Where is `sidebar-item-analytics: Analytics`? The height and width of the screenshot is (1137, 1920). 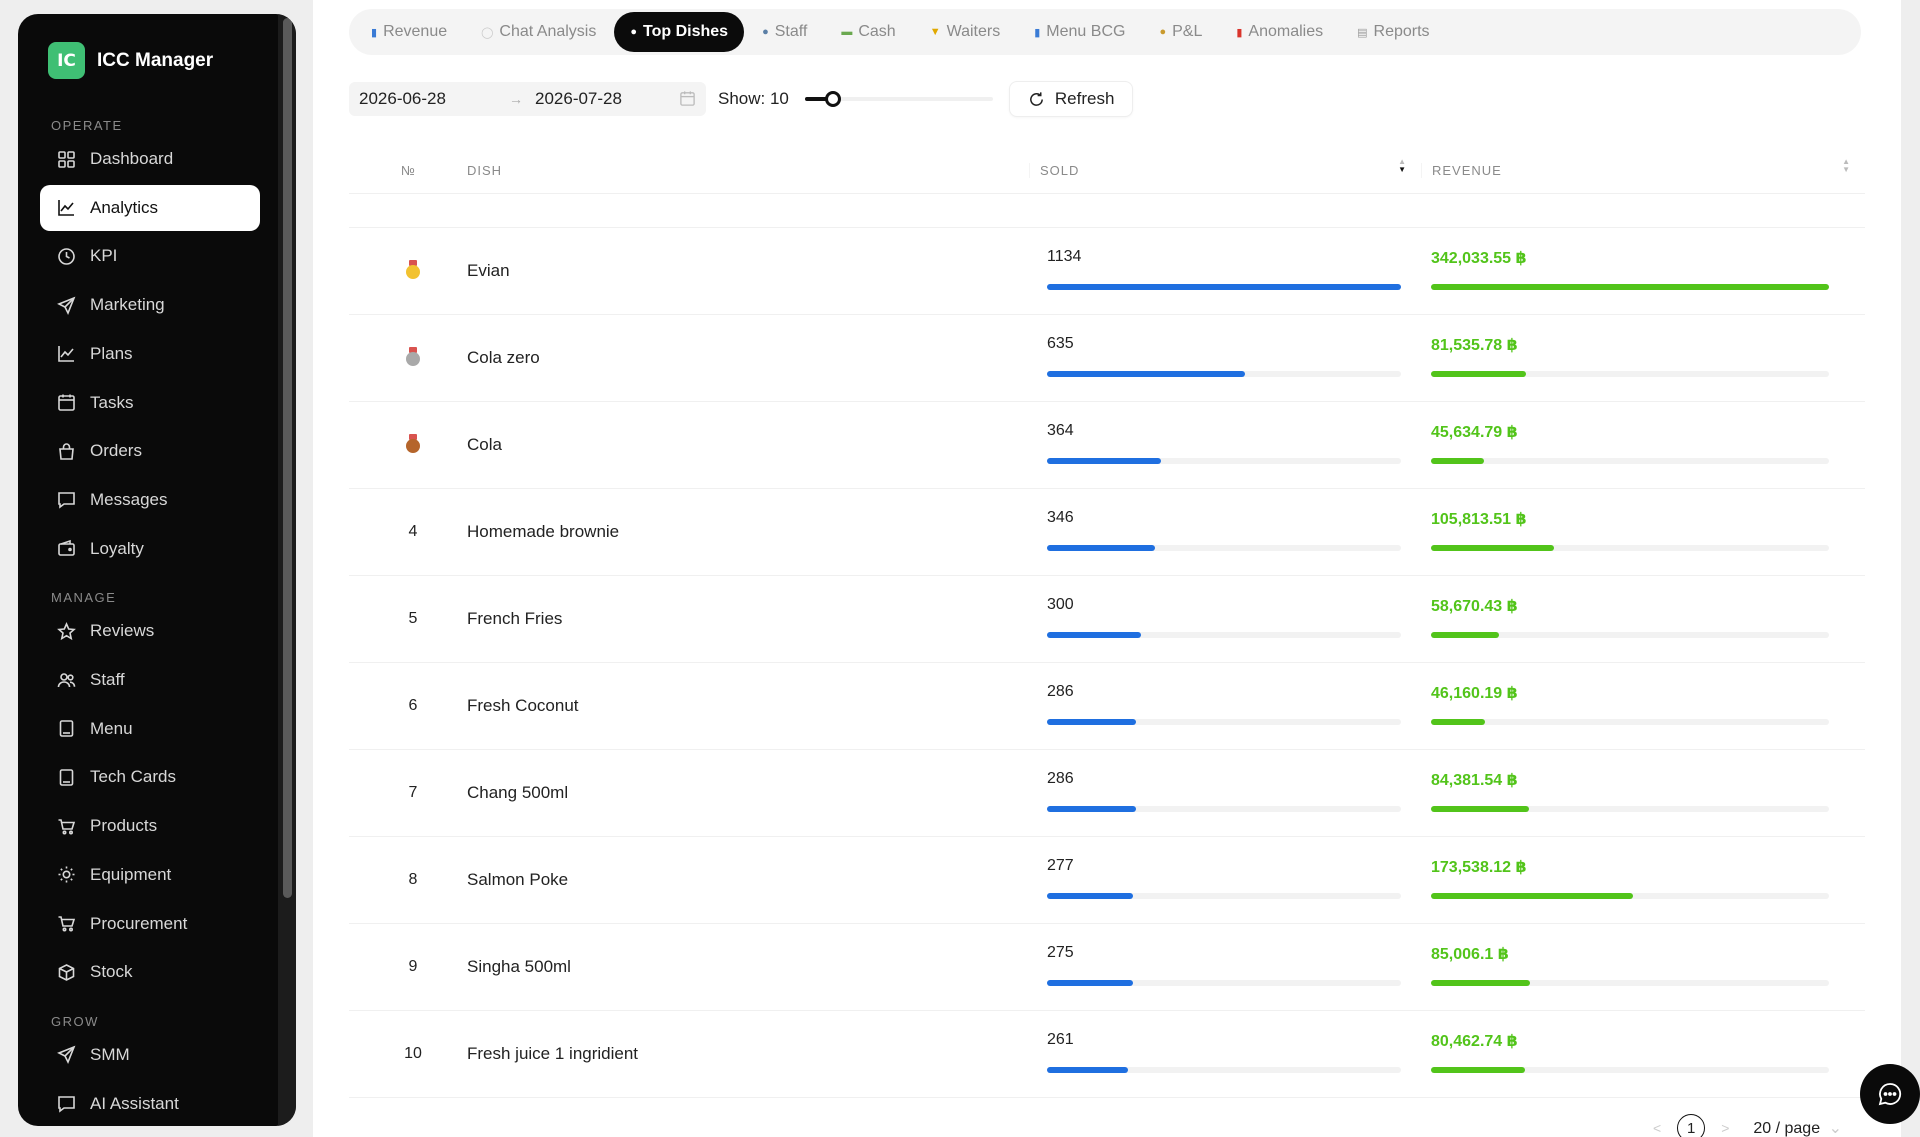
sidebar-item-analytics: Analytics is located at coordinates (150, 207).